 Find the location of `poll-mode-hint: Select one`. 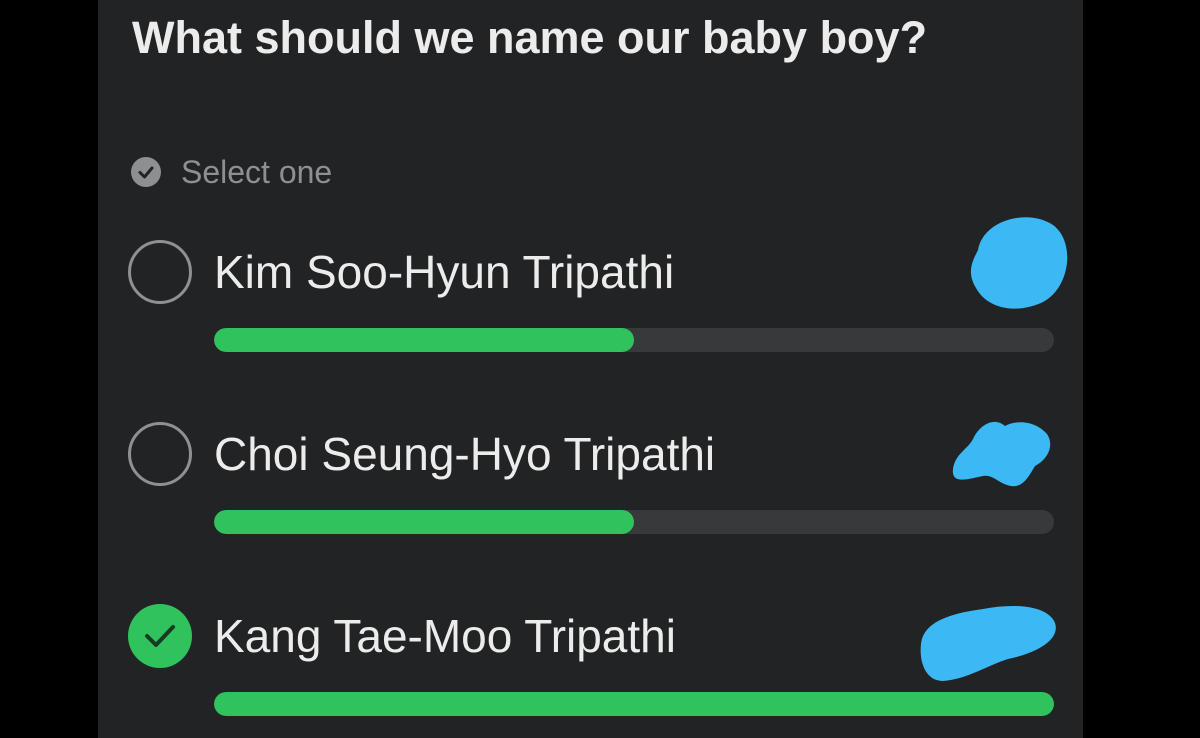

poll-mode-hint: Select one is located at coordinates (231, 172).